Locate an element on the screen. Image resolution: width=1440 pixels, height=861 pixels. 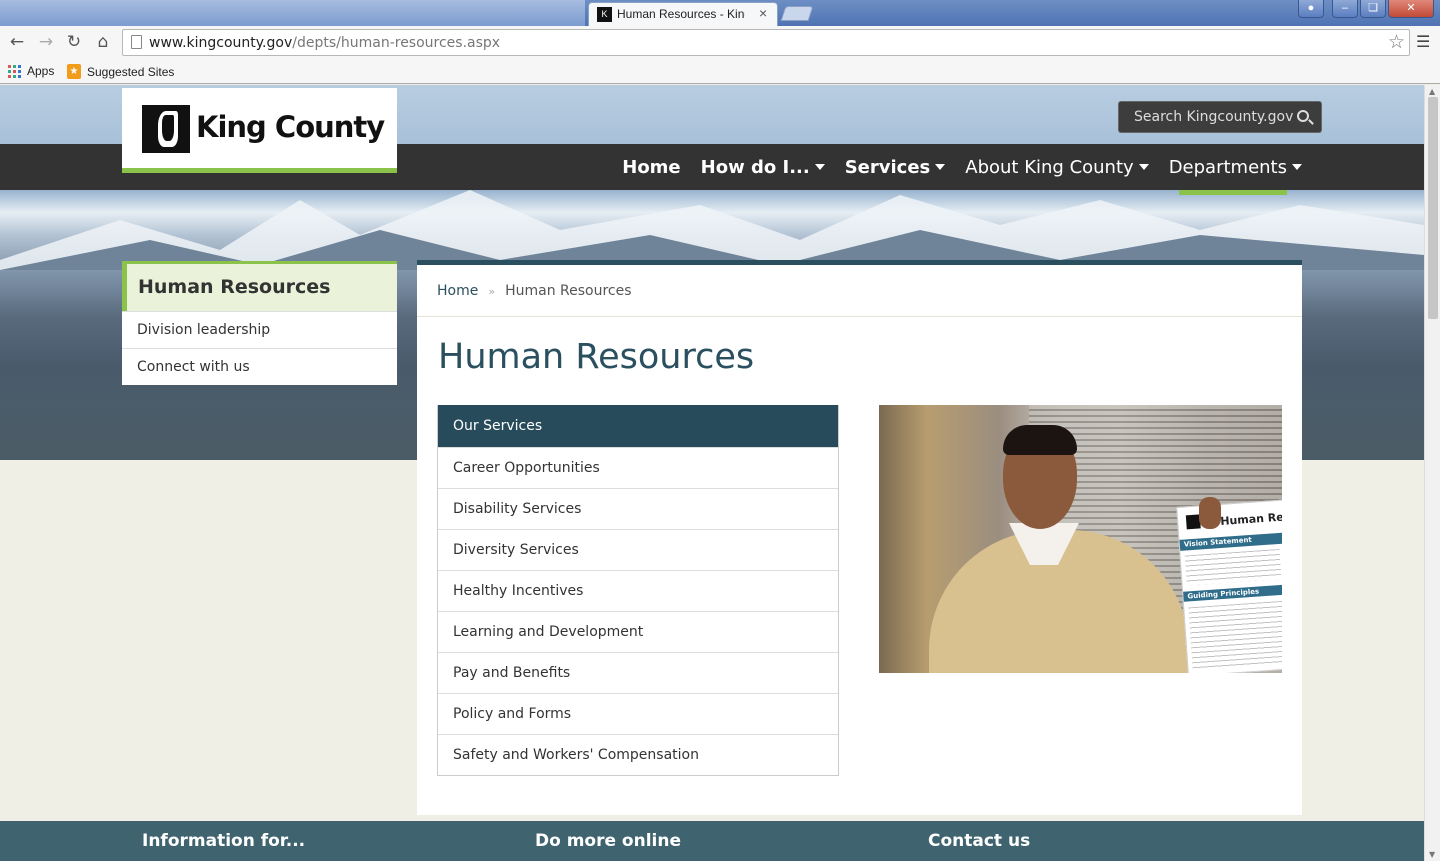
site-search-input: Search Kingcounty.gov is located at coordinates (1220, 117).